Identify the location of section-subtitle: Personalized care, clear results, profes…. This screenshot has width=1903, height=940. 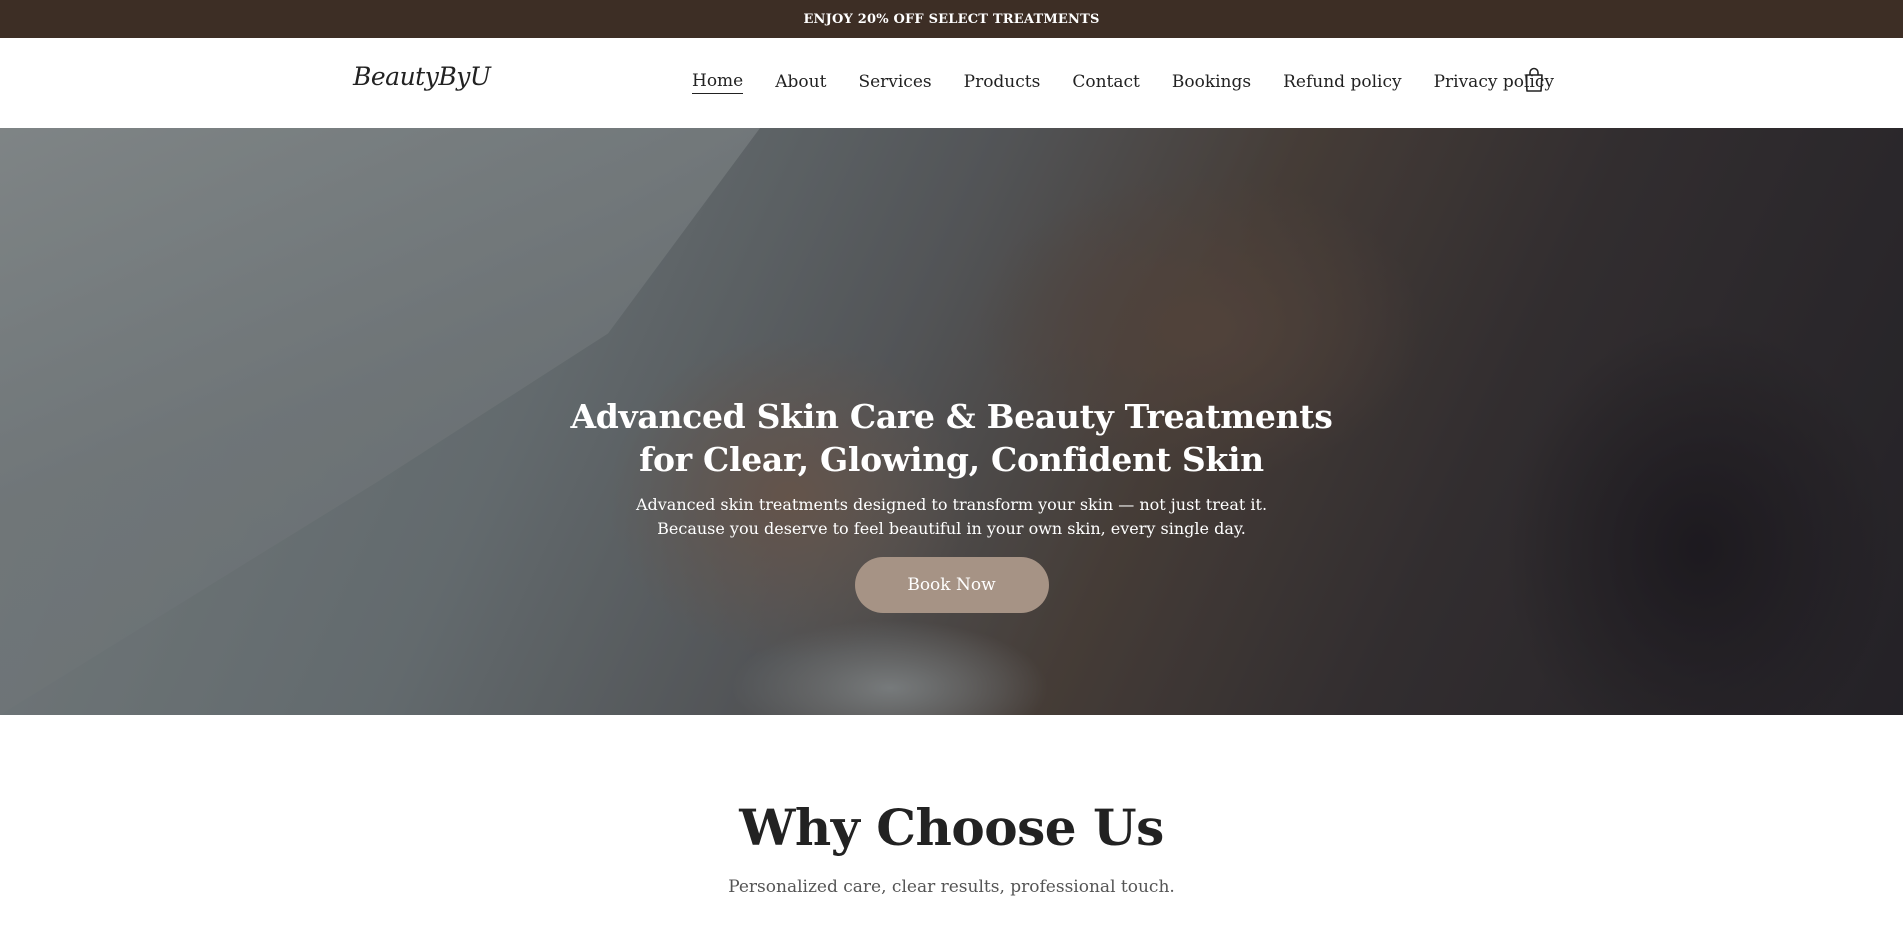
(951, 887).